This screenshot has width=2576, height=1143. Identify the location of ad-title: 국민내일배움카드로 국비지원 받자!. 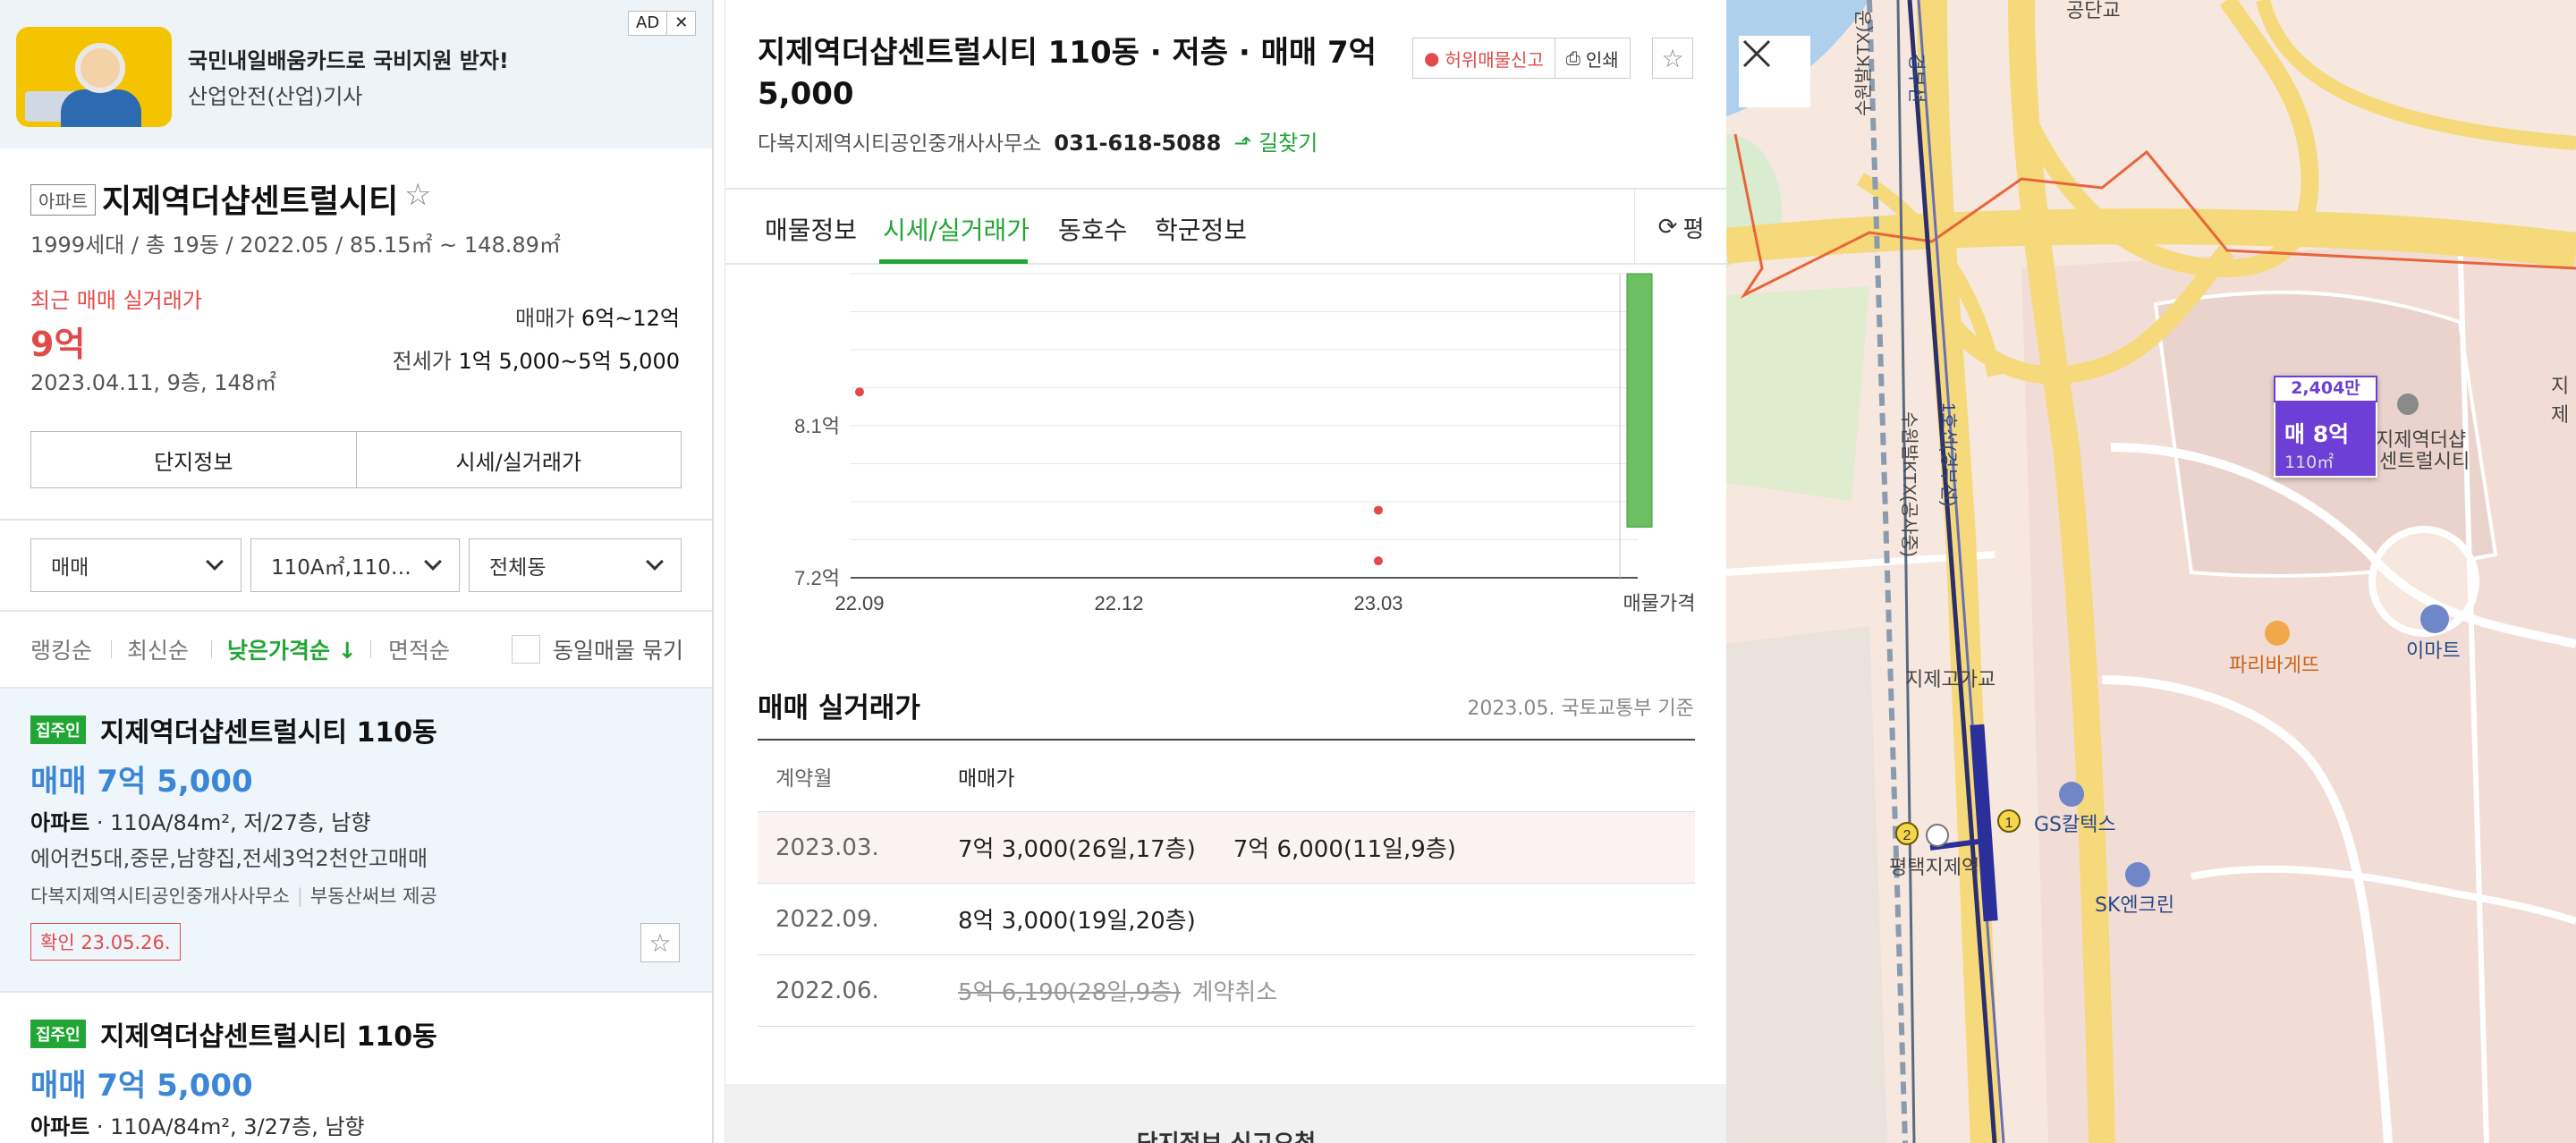
(348, 59).